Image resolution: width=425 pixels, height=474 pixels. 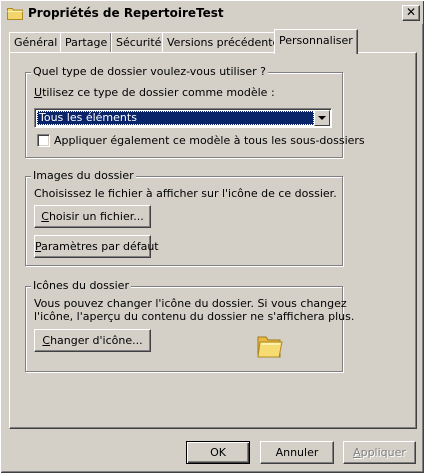 I want to click on close-icon: ✕, so click(x=411, y=12).